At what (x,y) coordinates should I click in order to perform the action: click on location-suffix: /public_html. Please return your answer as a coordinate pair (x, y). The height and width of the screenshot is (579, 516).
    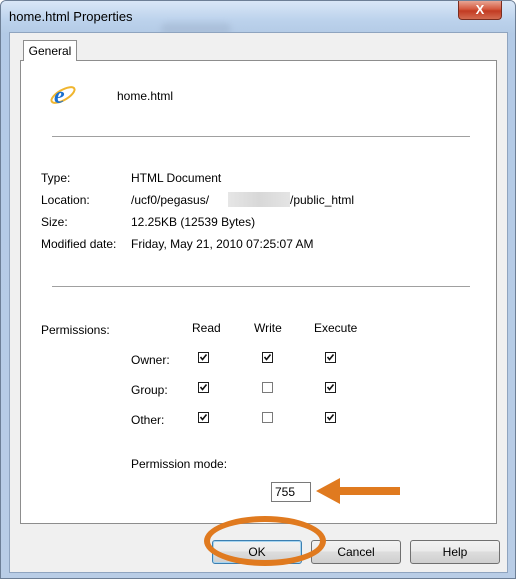
    Looking at the image, I should click on (322, 200).